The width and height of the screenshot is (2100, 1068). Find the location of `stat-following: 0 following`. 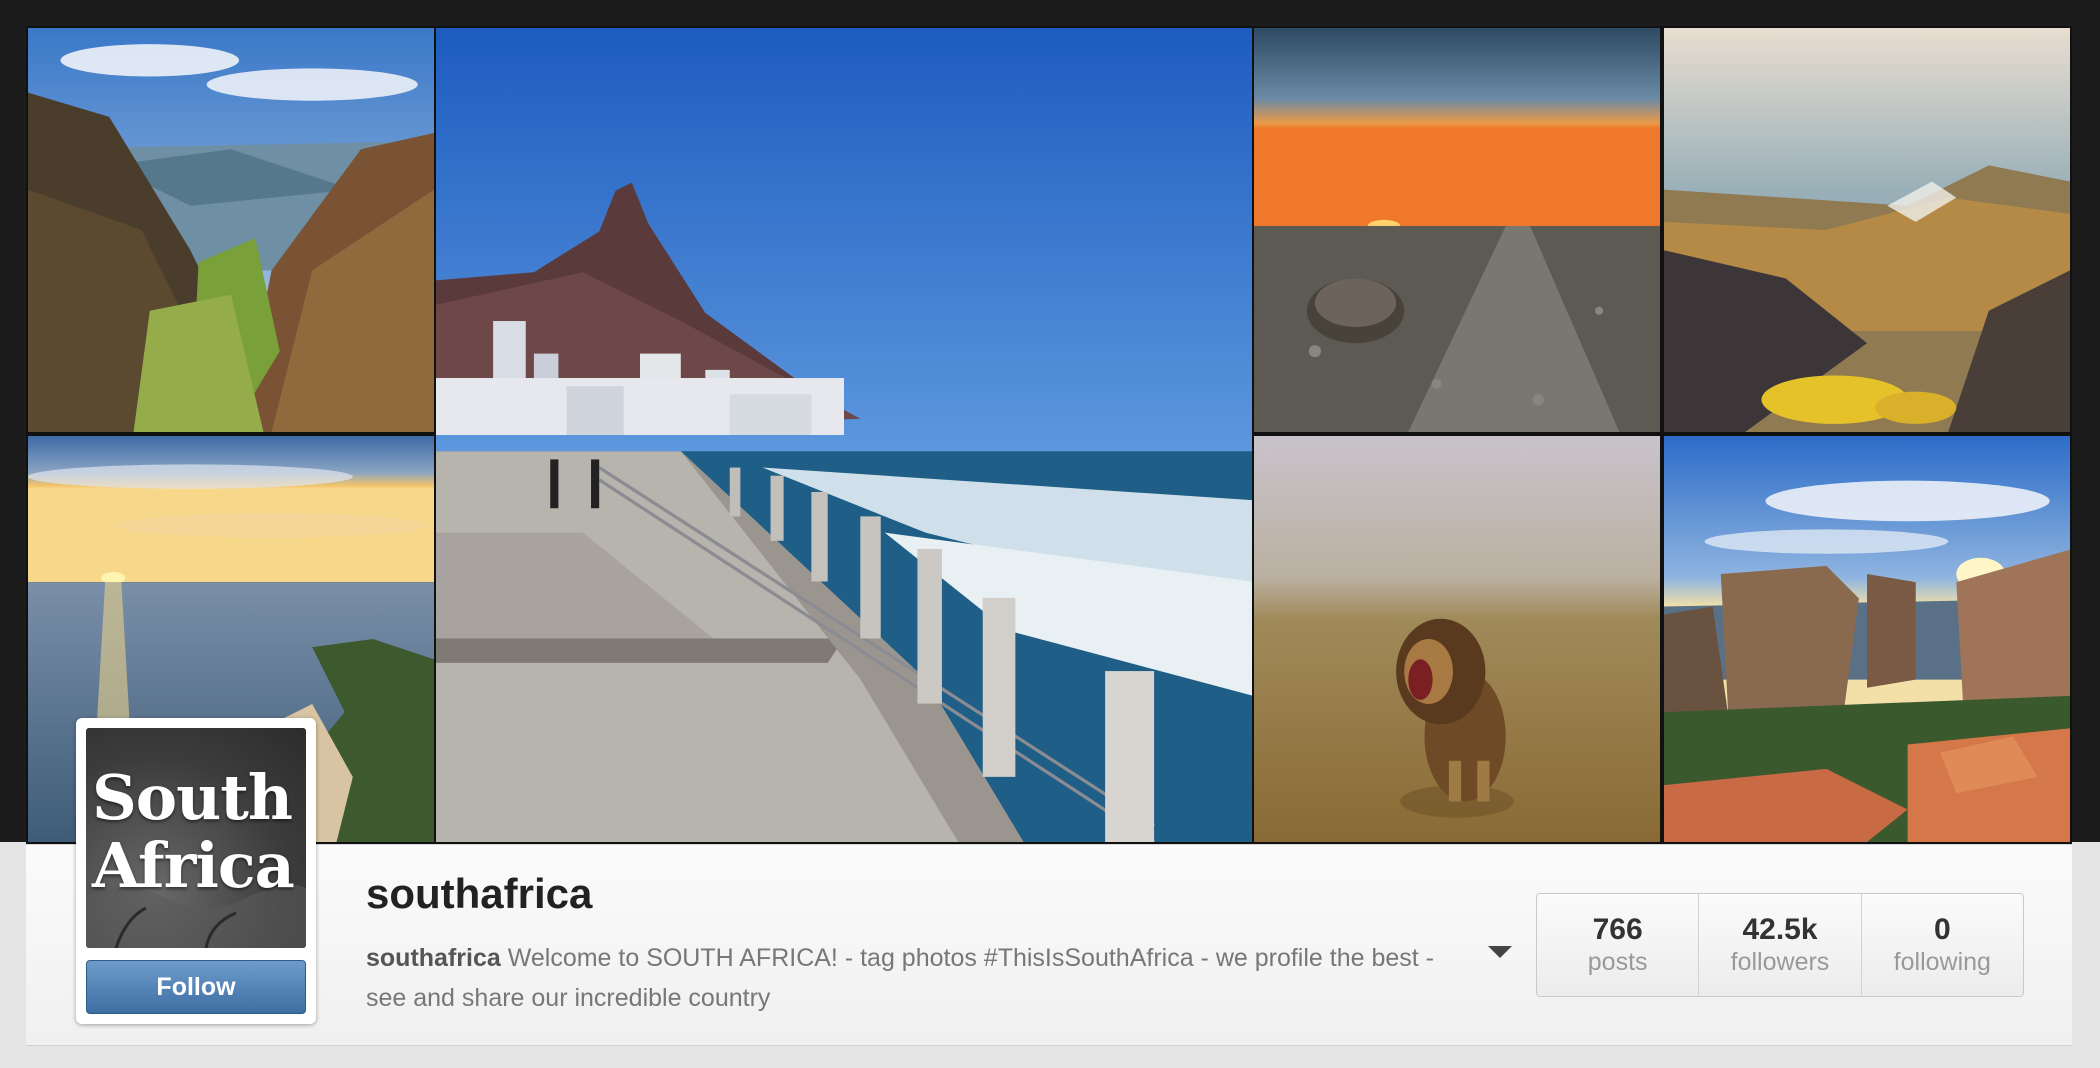

stat-following: 0 following is located at coordinates (1941, 945).